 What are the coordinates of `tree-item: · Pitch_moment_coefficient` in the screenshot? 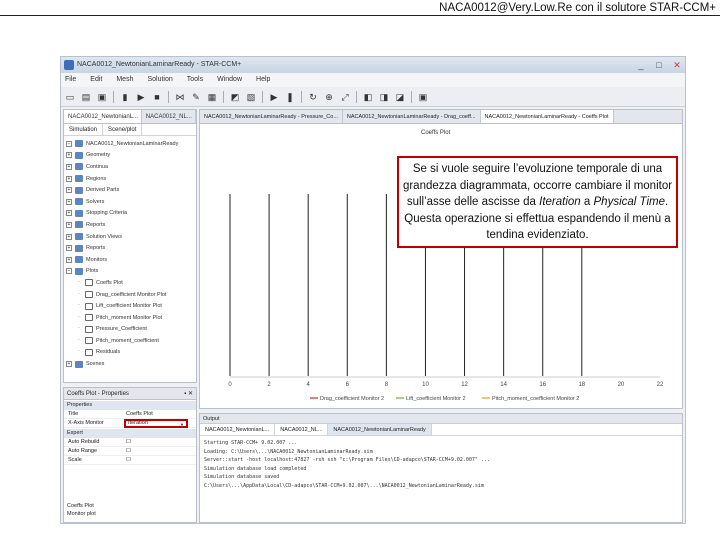 It's located at (131, 341).